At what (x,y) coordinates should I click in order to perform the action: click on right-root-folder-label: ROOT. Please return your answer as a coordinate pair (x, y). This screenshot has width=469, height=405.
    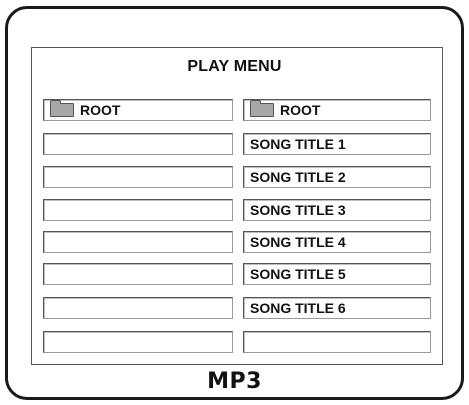
    Looking at the image, I should click on (300, 110).